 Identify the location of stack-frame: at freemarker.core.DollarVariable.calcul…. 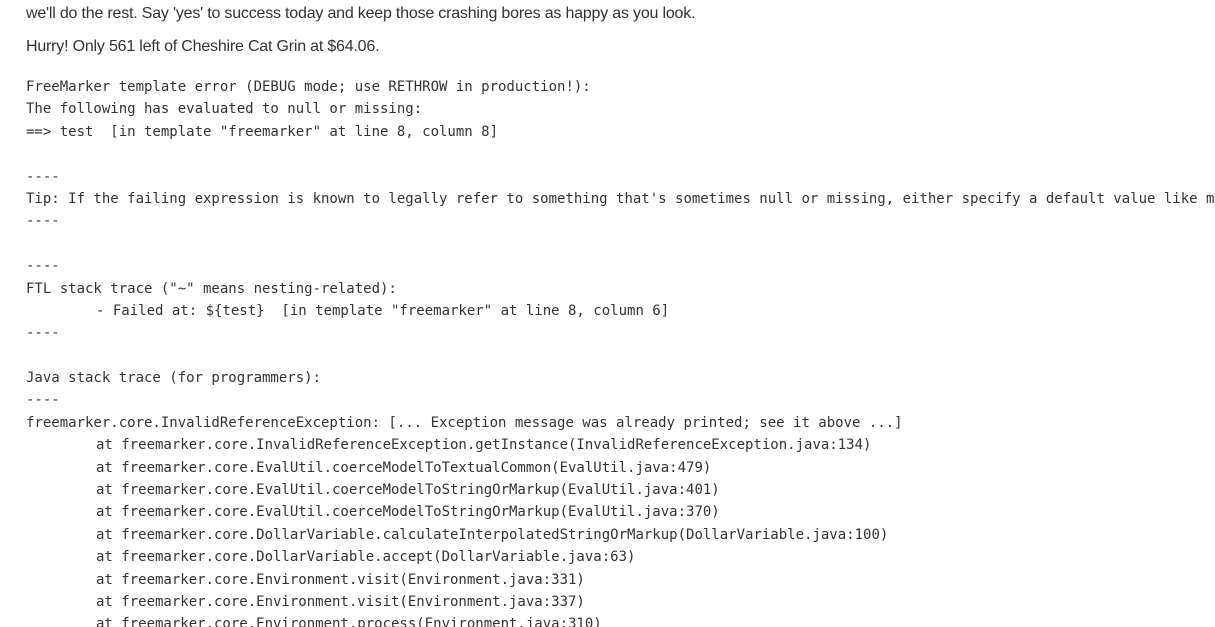
(492, 534).